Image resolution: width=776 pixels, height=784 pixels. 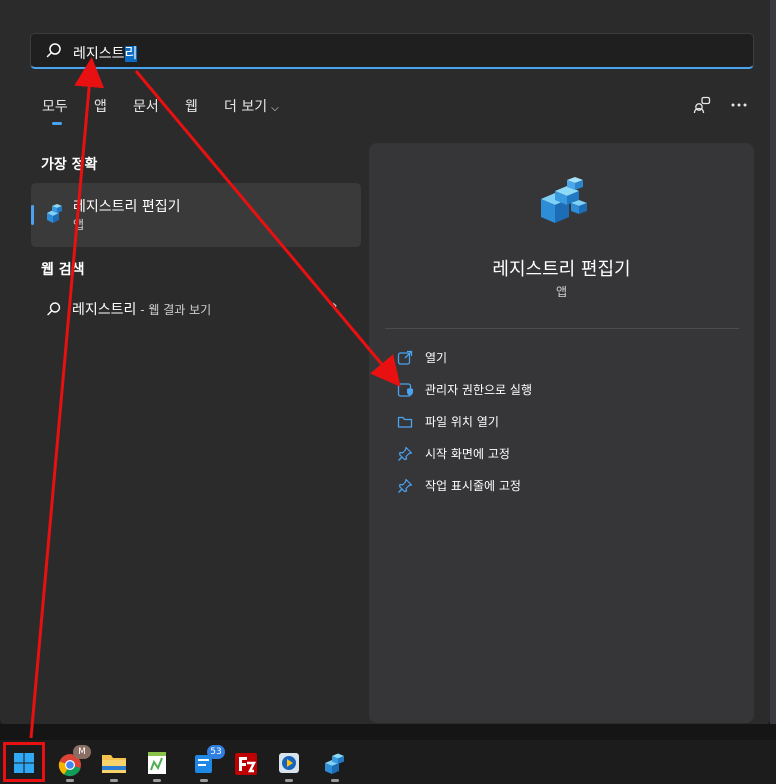 I want to click on taskbar-notepad-plus, so click(x=157, y=764).